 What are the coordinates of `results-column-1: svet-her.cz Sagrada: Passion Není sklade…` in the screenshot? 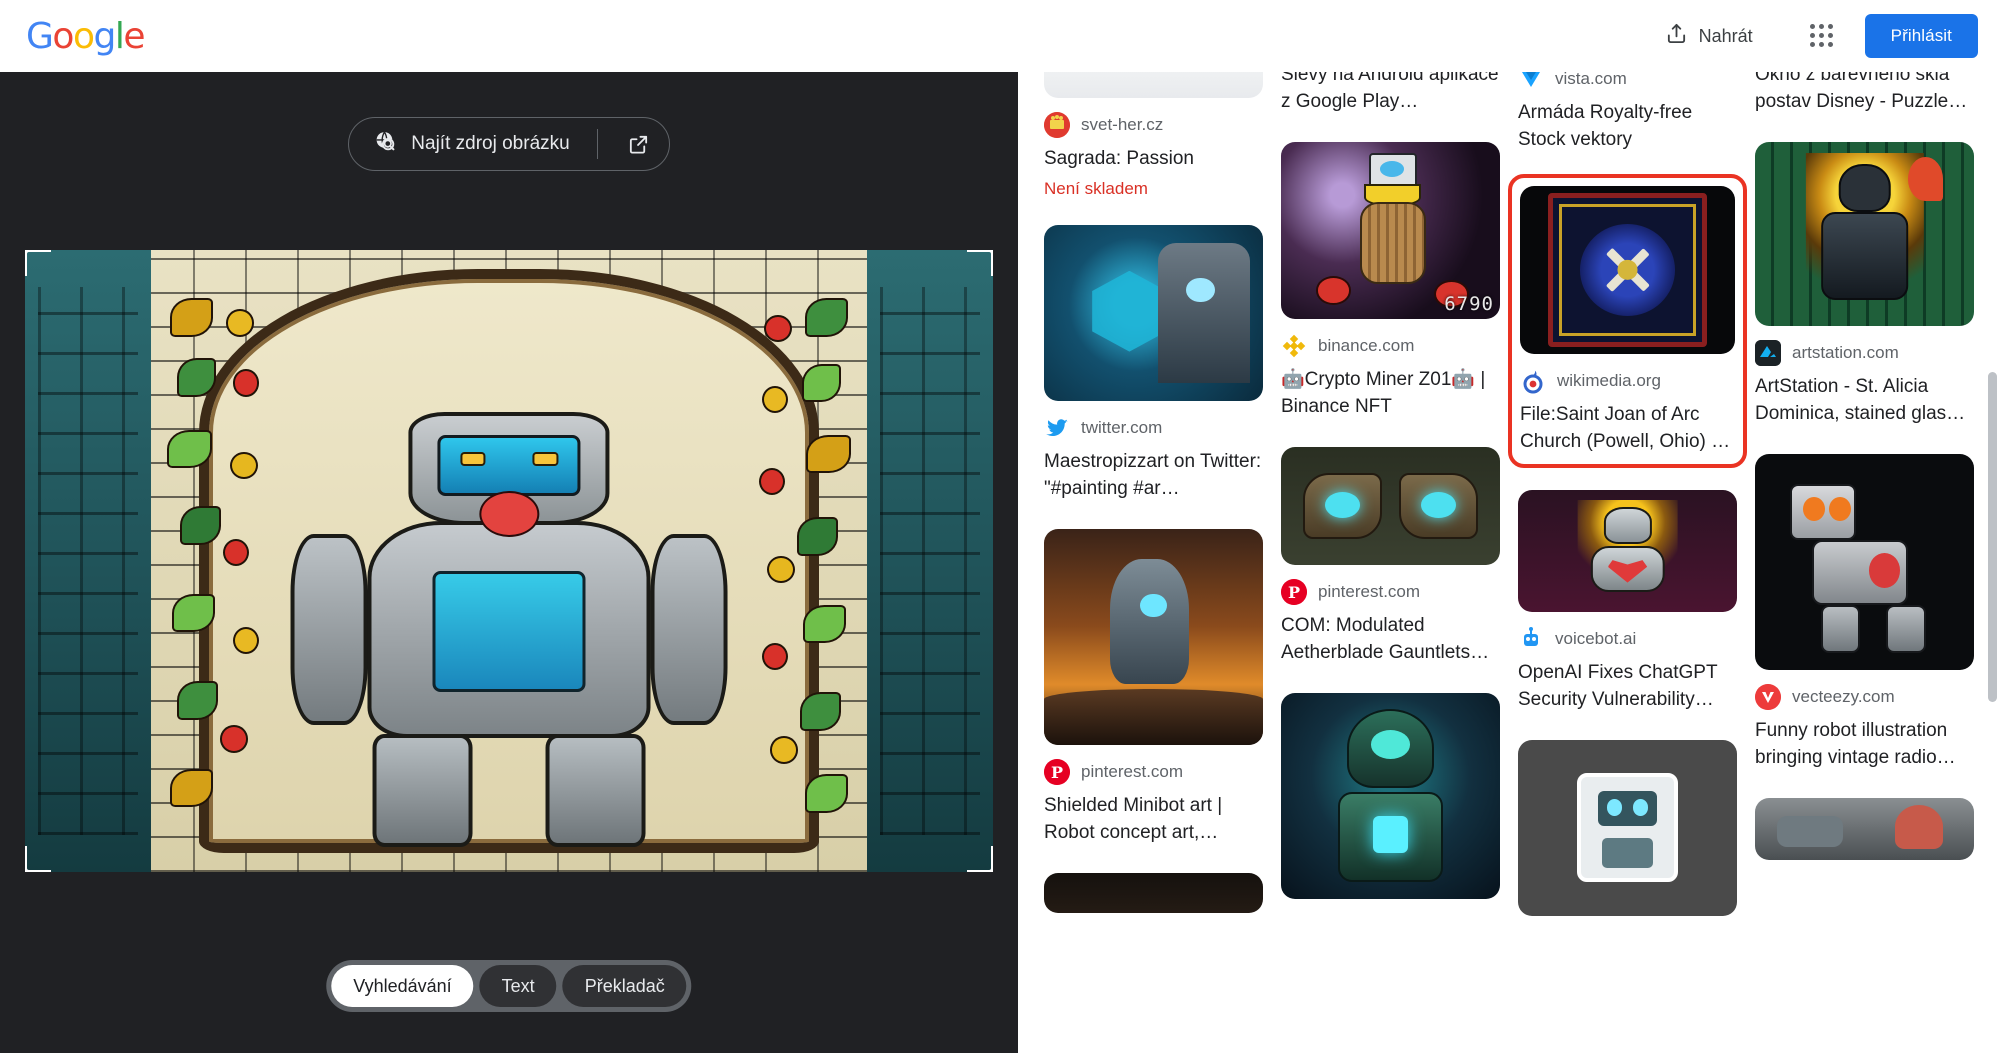 It's located at (1153, 507).